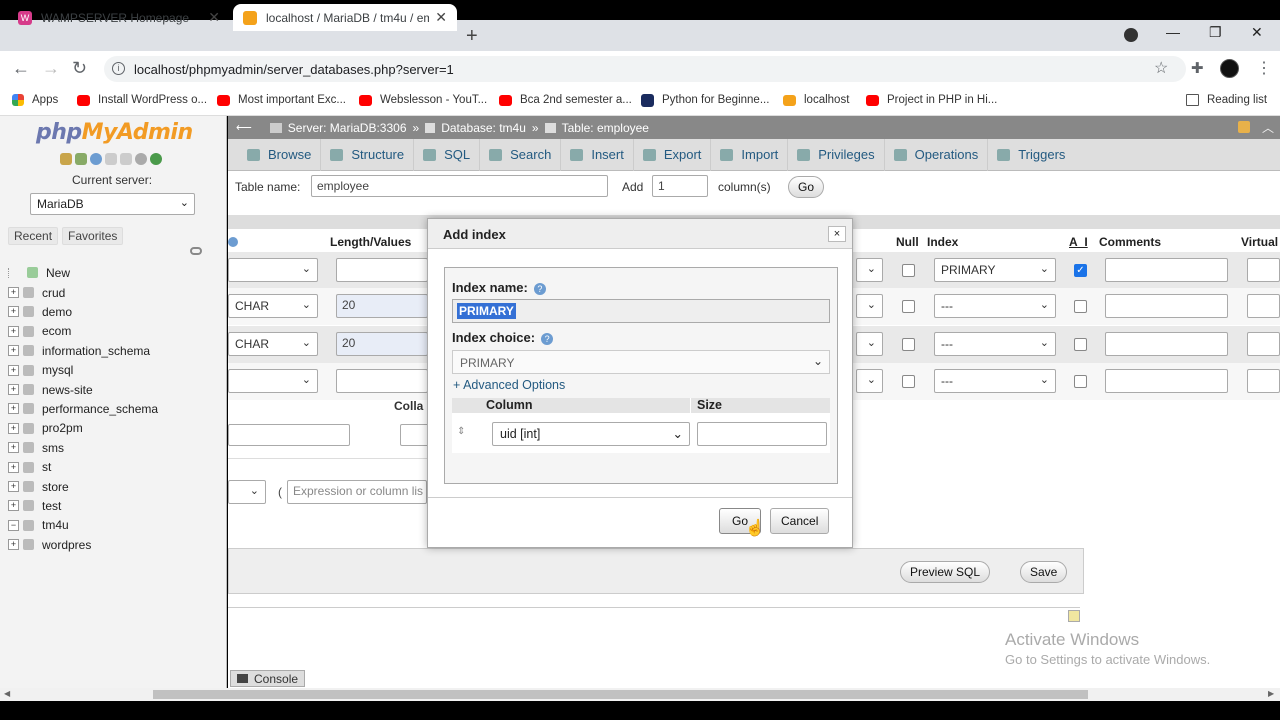  Describe the element at coordinates (38, 525) in the screenshot. I see `sidebar-item-db: − tm4u` at that location.